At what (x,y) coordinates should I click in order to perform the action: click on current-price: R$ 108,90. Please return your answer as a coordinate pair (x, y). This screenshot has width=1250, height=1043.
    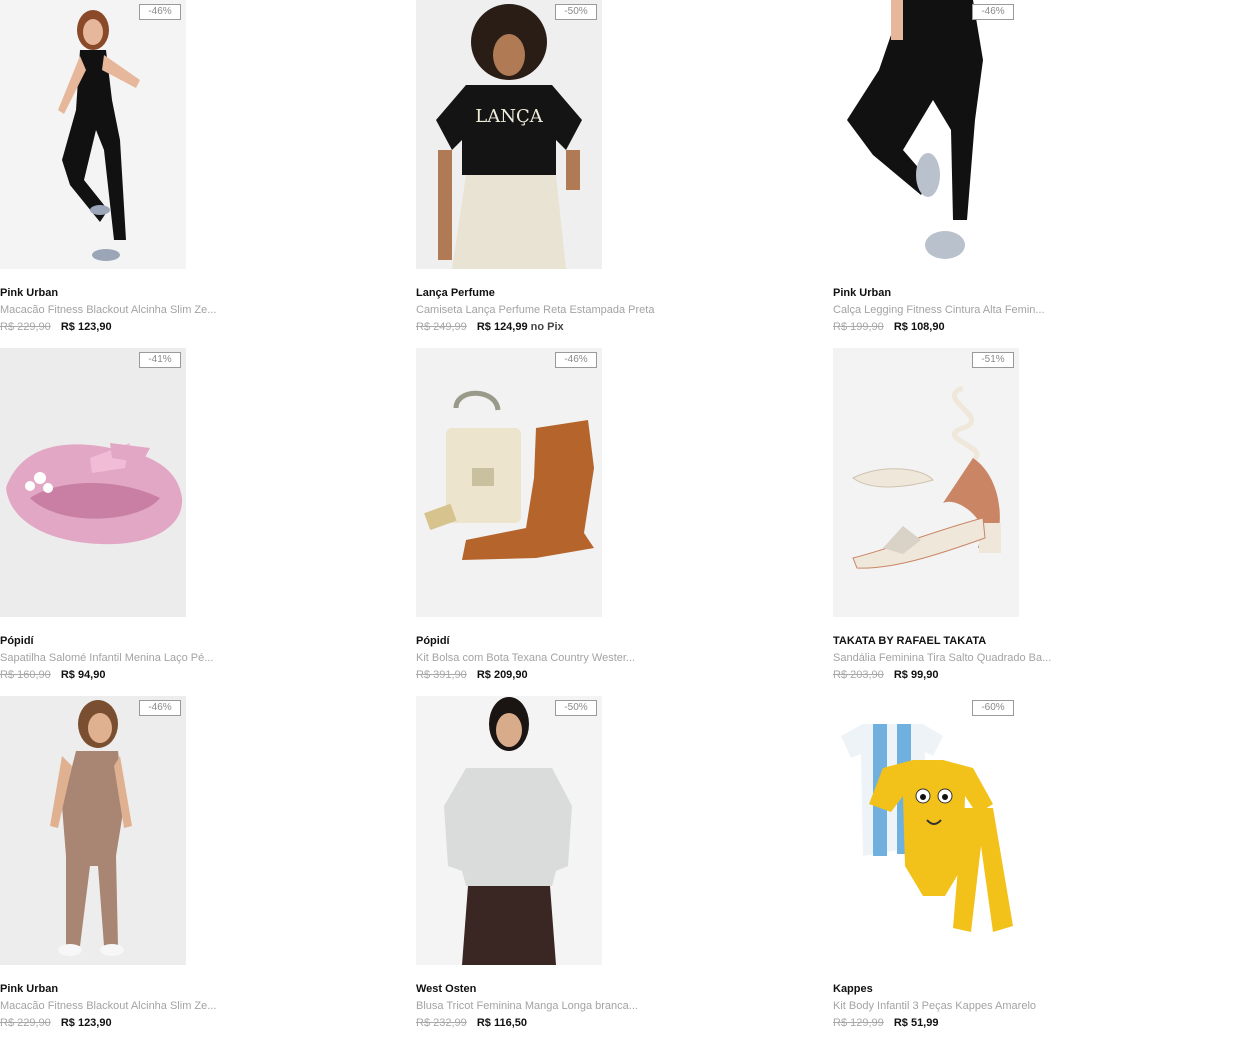
    Looking at the image, I should click on (919, 327).